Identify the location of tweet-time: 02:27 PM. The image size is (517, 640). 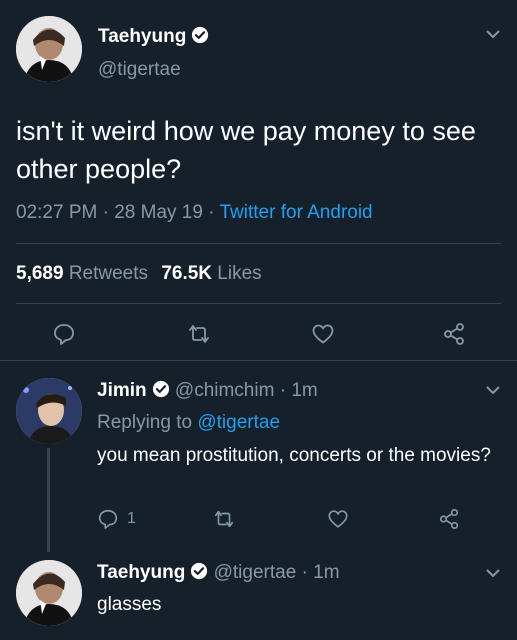
(56, 212).